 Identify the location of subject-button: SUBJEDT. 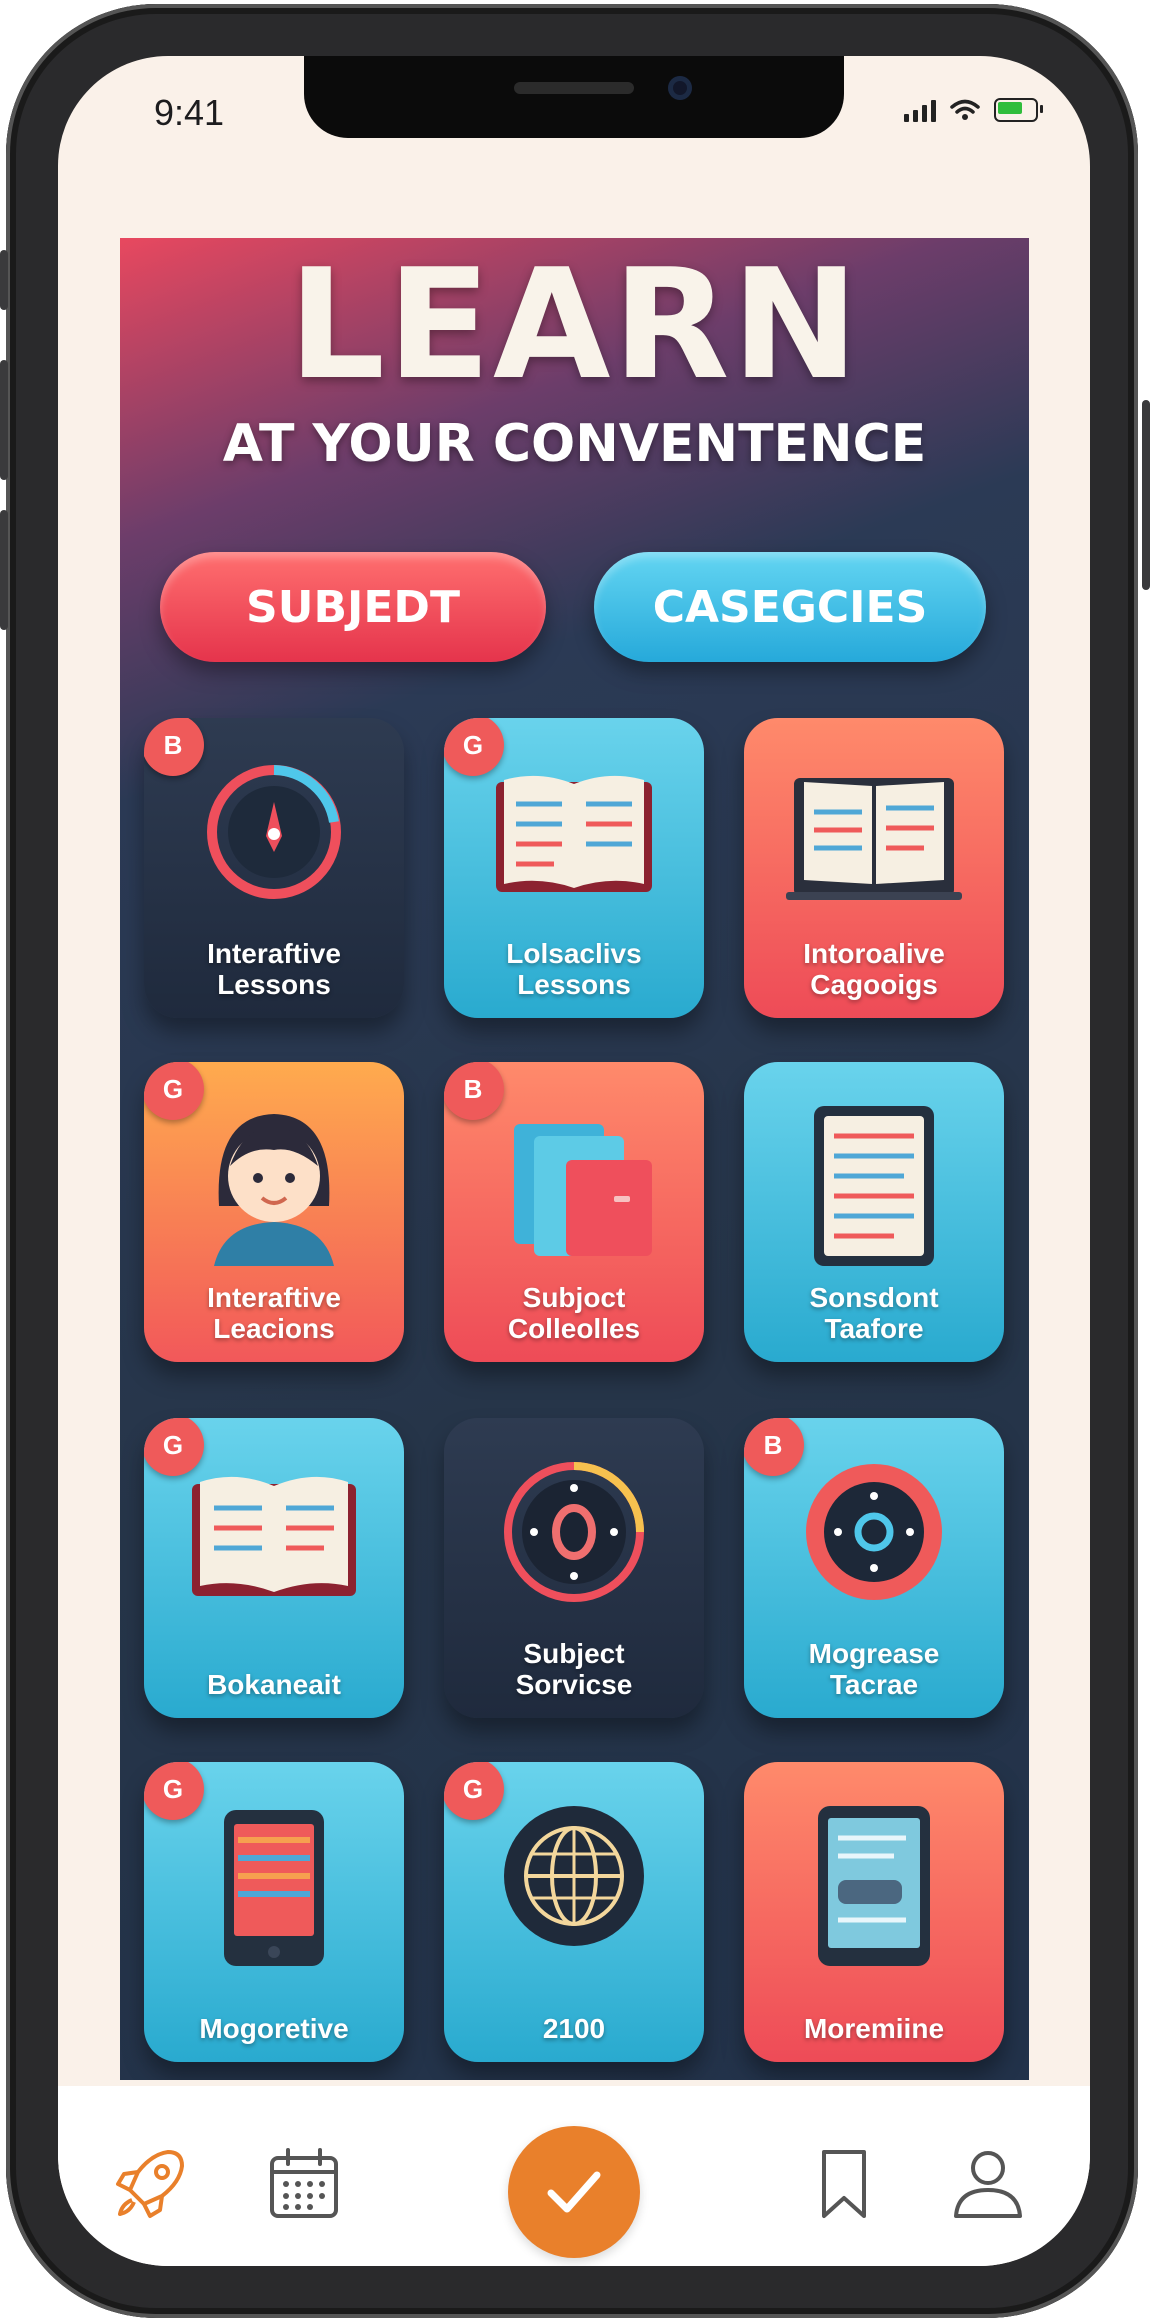
(353, 607).